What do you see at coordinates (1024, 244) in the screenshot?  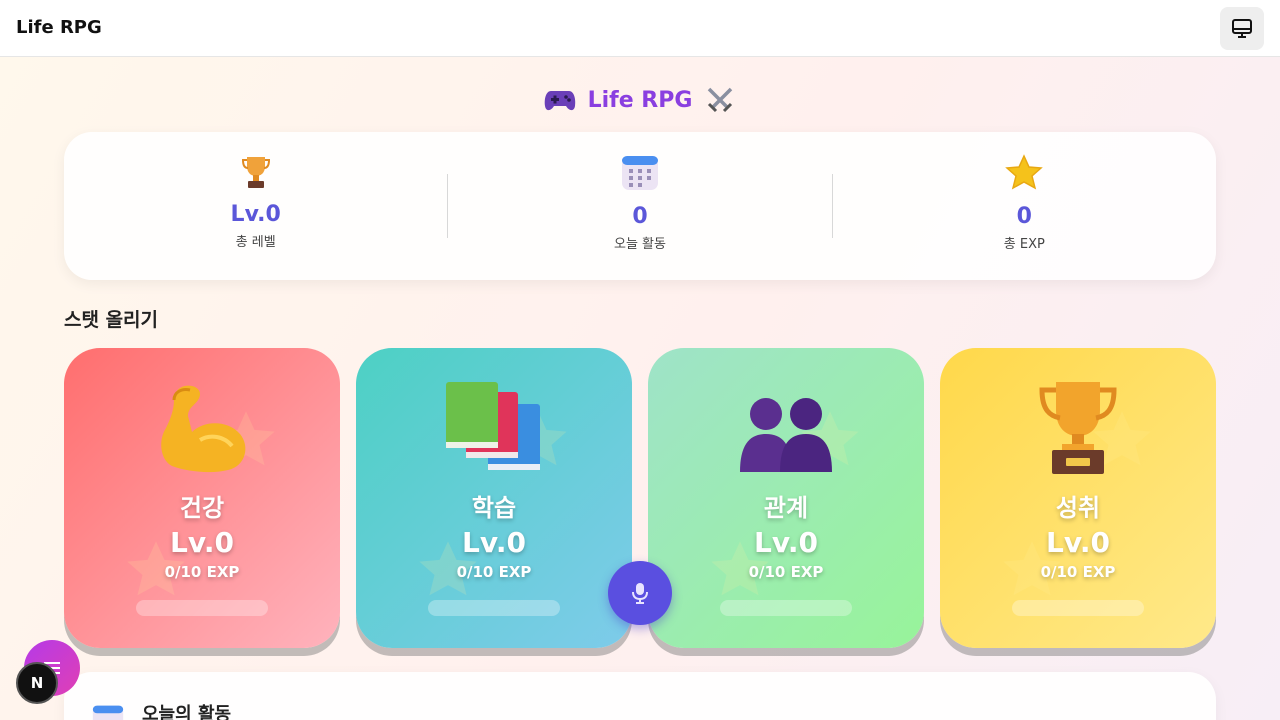 I see `stat-label: 총 EXP` at bounding box center [1024, 244].